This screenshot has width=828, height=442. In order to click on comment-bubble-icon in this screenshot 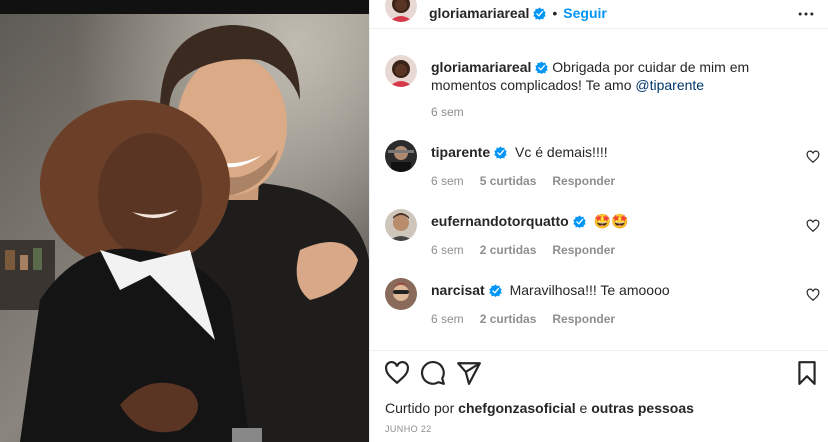, I will do `click(433, 373)`.